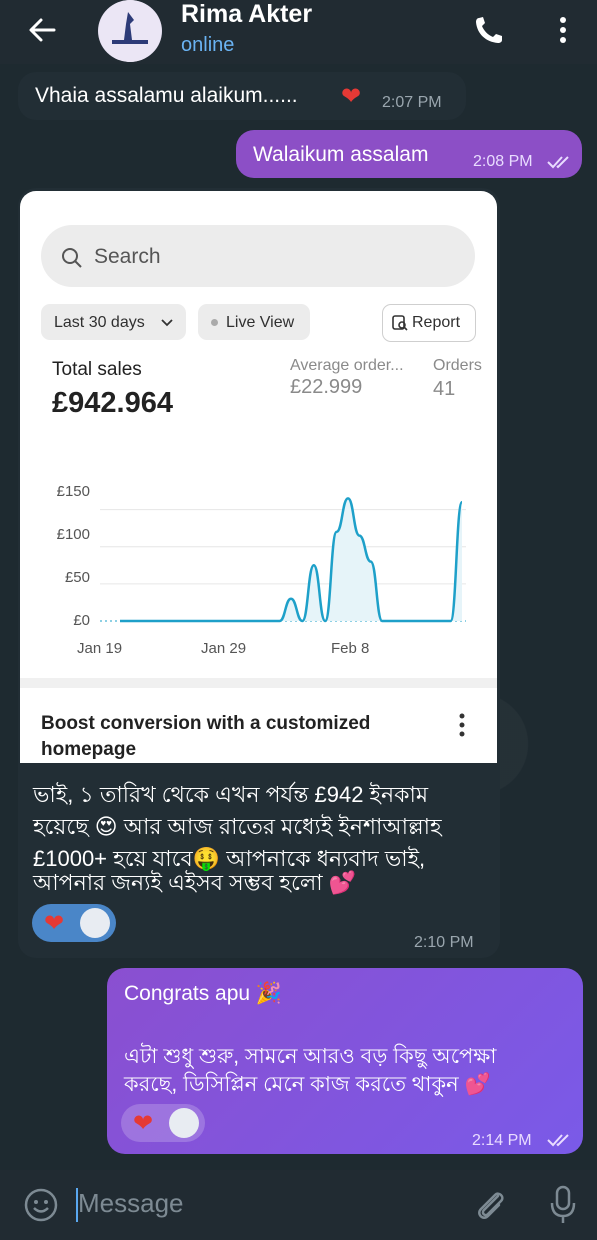 This screenshot has width=597, height=1240. What do you see at coordinates (444, 942) in the screenshot?
I see `message-time: 2:10 PM` at bounding box center [444, 942].